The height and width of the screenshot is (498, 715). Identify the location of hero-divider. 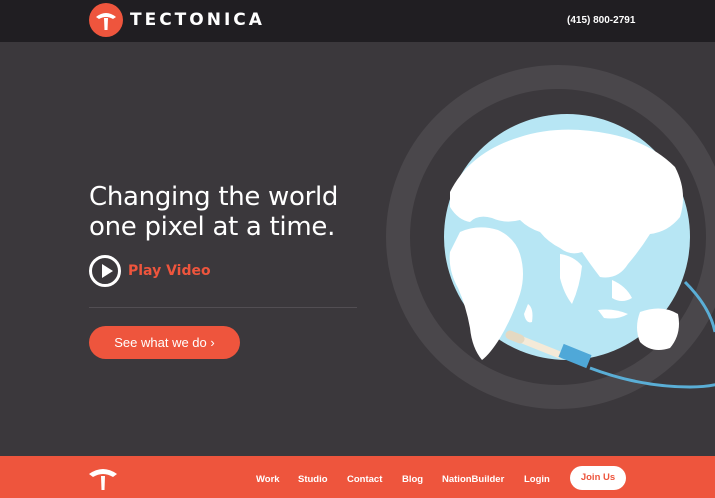
(223, 307).